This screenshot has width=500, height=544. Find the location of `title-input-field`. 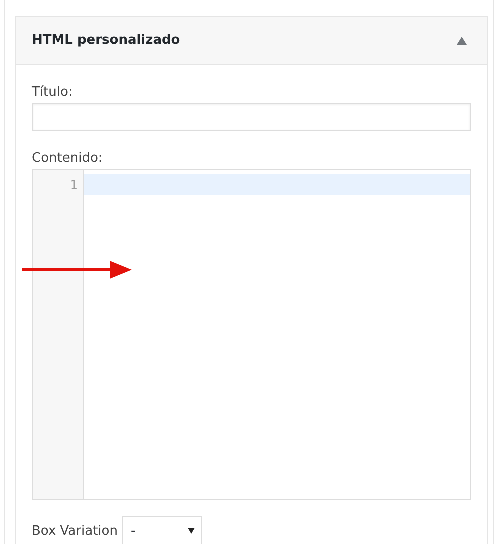

title-input-field is located at coordinates (251, 117).